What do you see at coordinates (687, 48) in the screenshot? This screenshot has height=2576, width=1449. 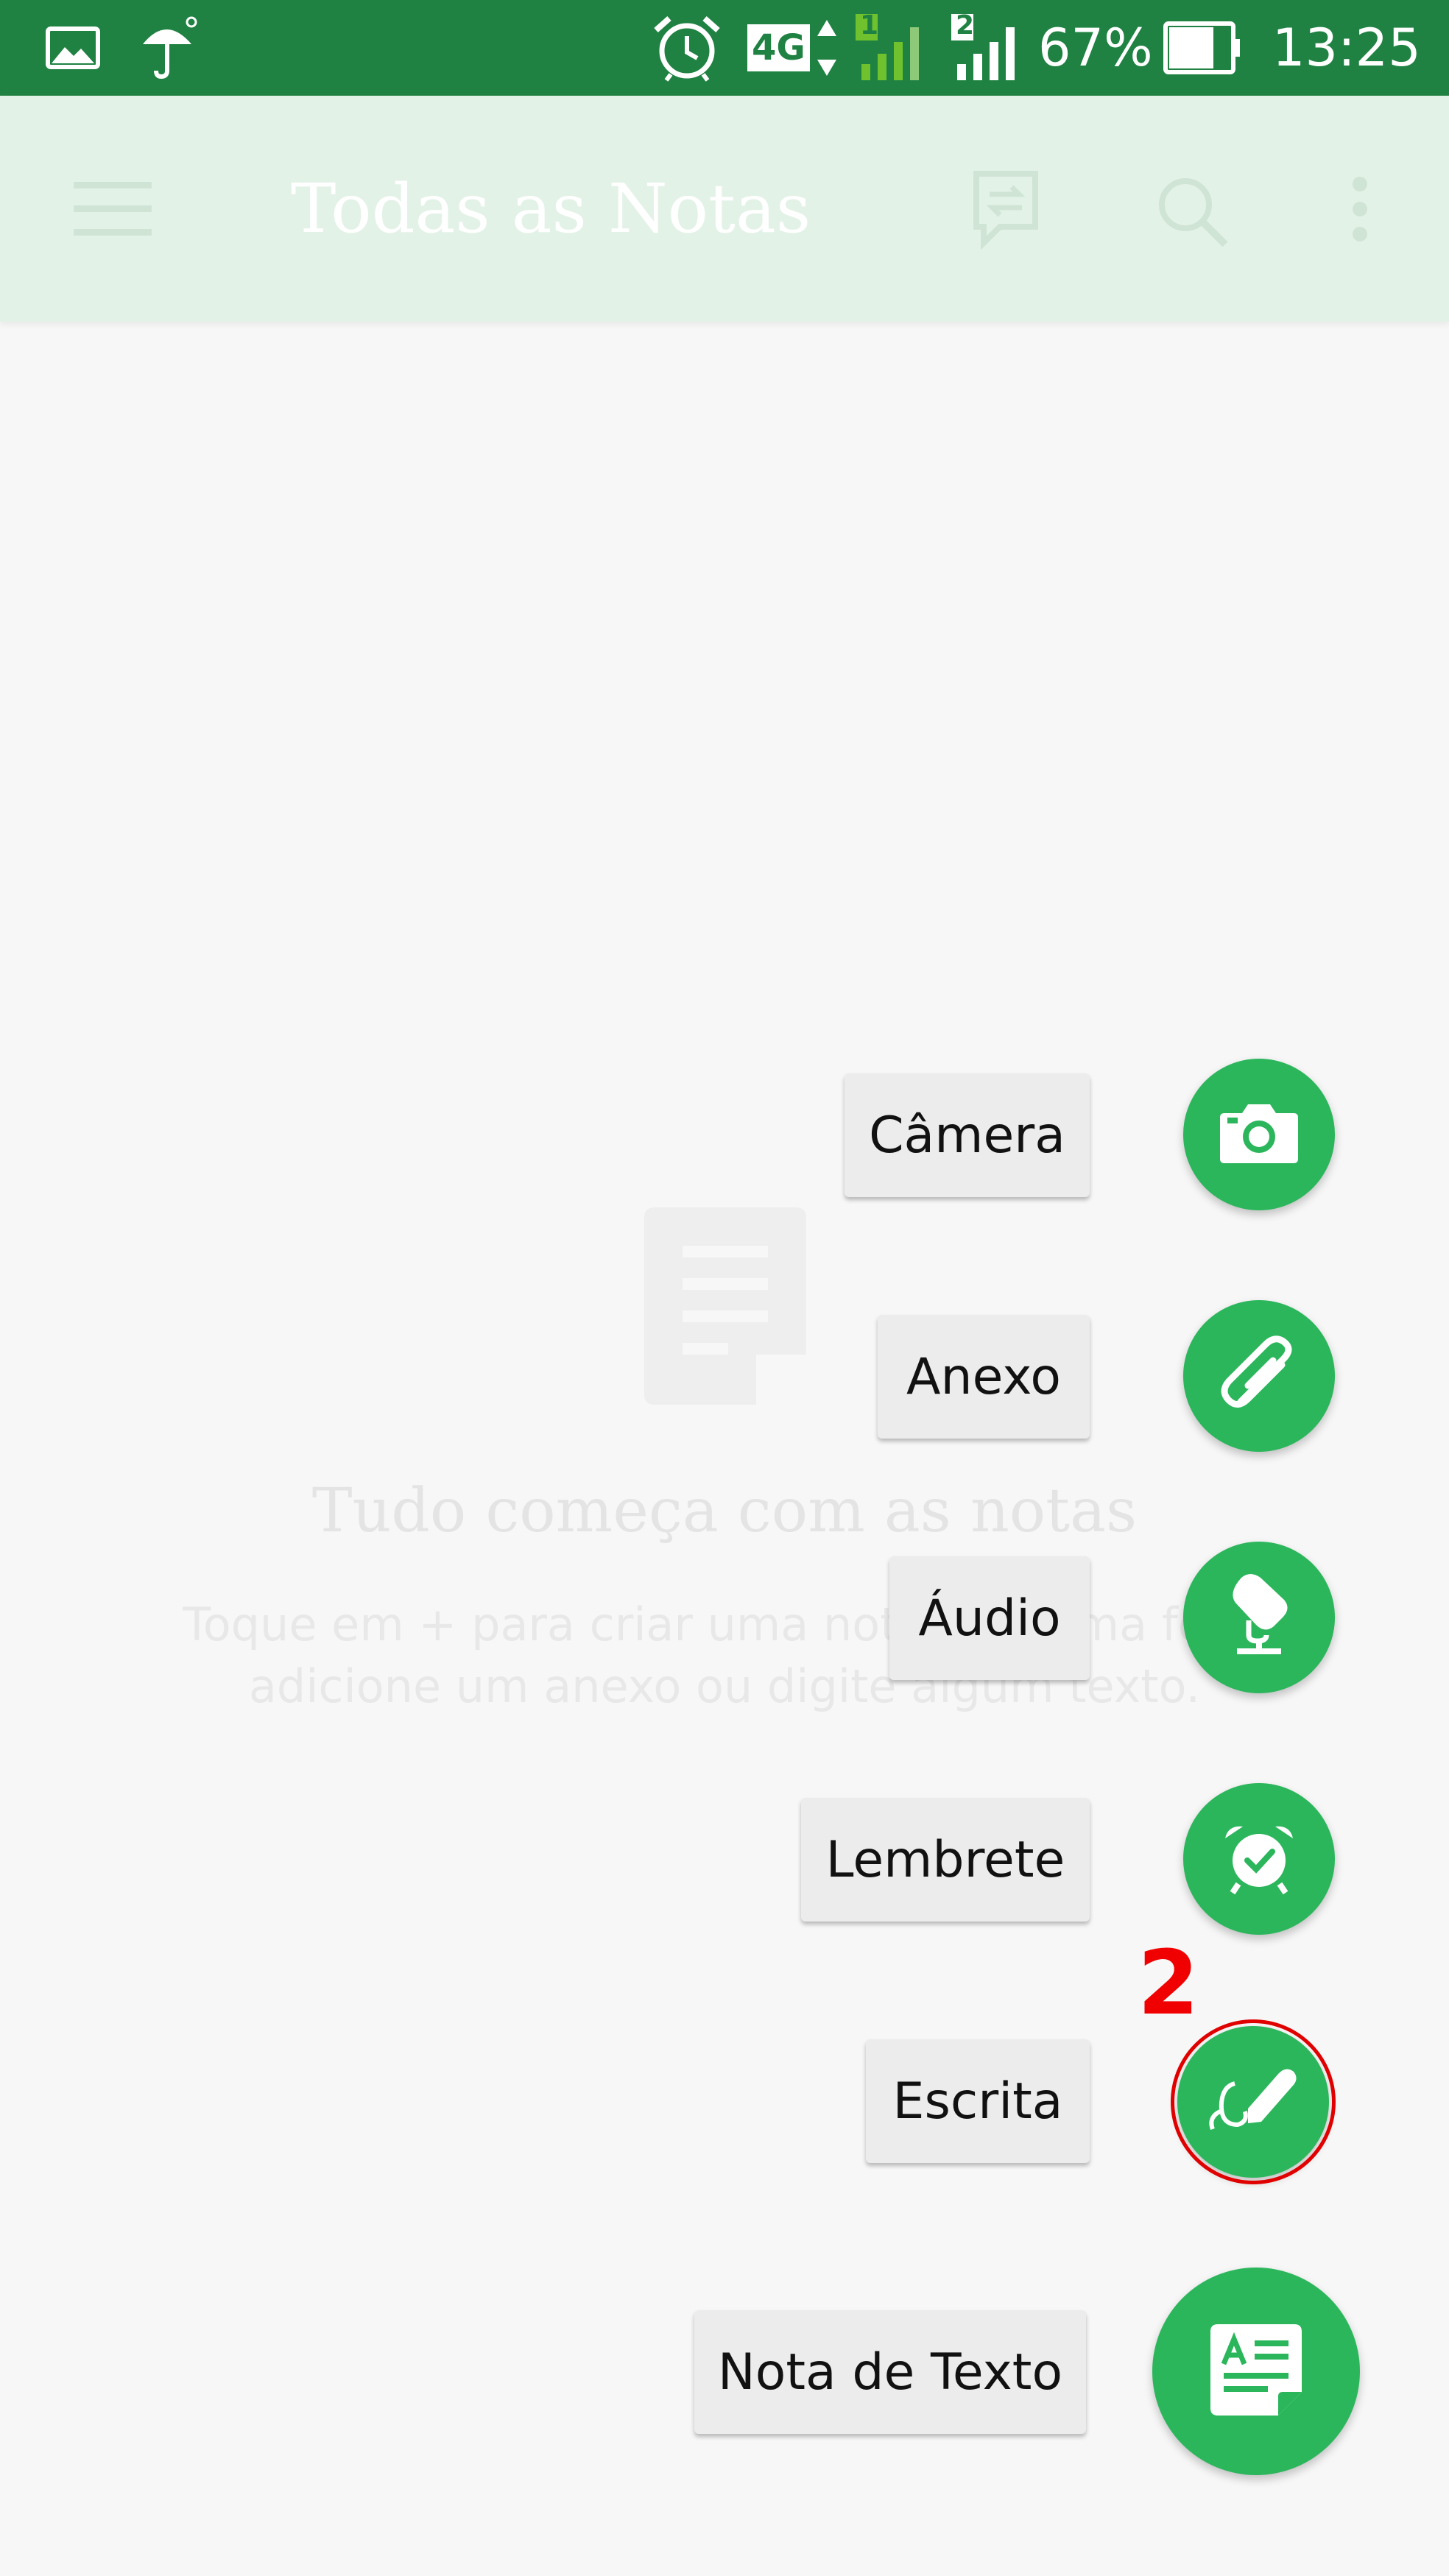 I see `alarm-icon` at bounding box center [687, 48].